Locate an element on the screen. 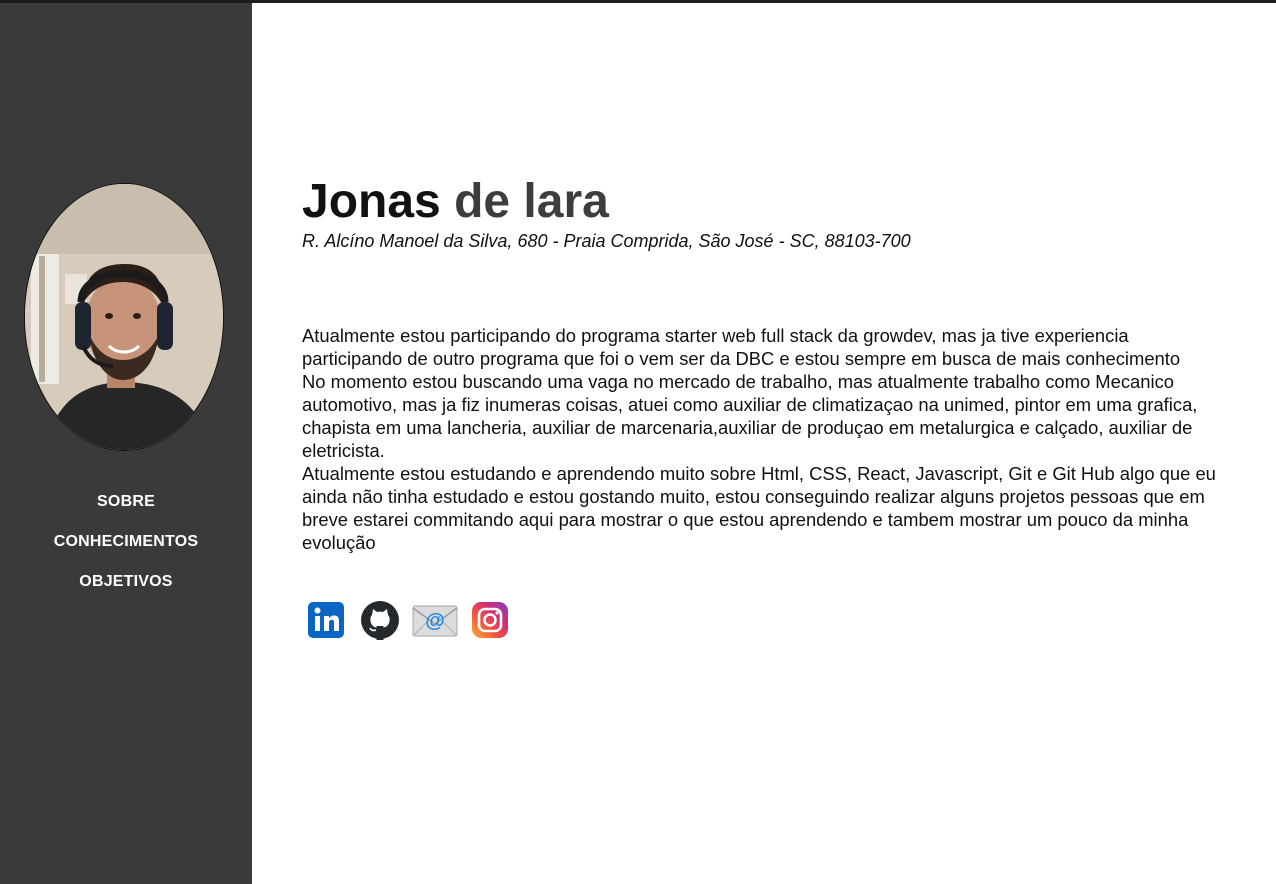 The width and height of the screenshot is (1276, 884). linkedin-icon is located at coordinates (326, 620).